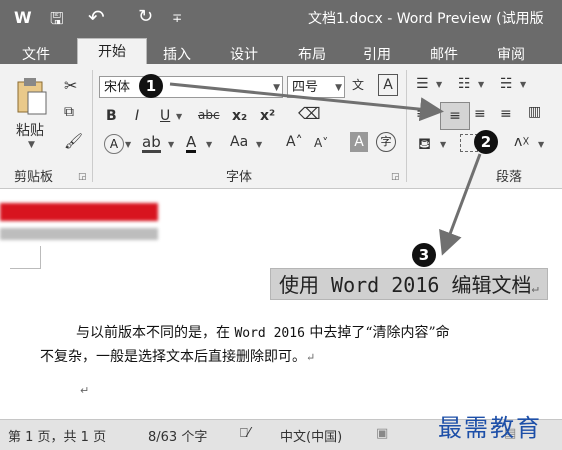 This screenshot has width=562, height=450. I want to click on step-1-marker: 1, so click(151, 86).